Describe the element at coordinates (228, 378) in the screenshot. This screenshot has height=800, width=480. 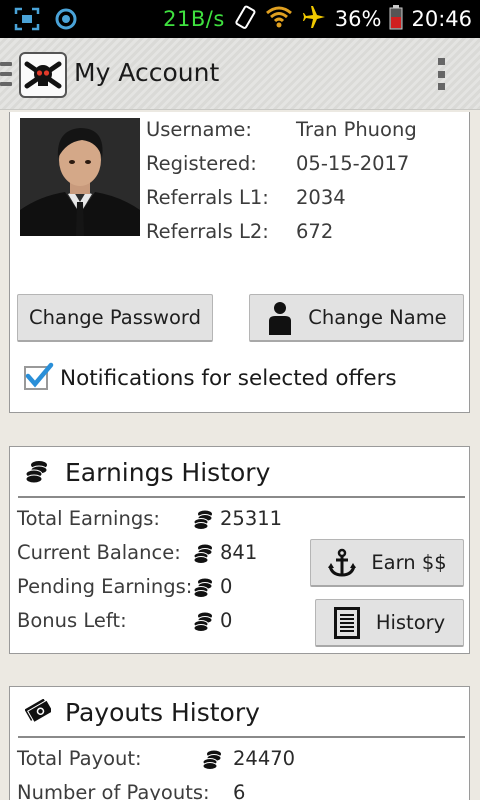
I see `notifications-label: Notifications for selected offers` at that location.